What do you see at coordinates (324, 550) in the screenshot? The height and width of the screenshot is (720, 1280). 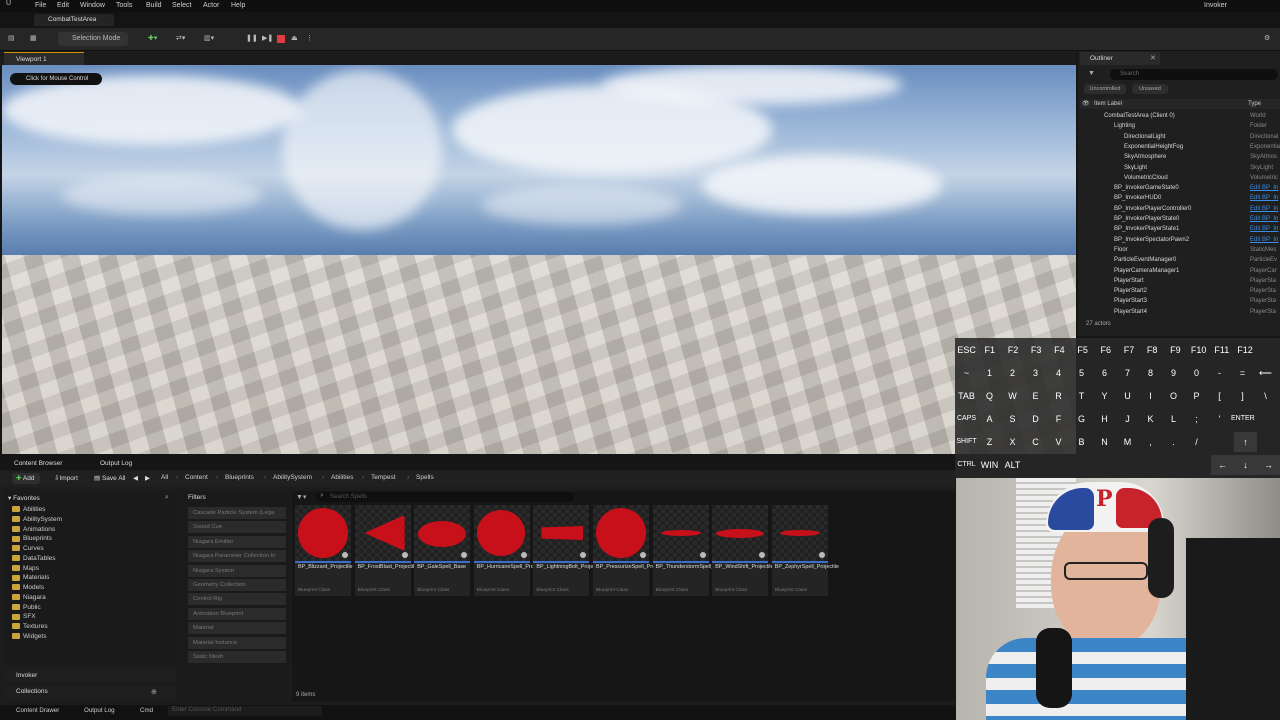 I see `asset-tile: BP_Blizzard_Projectile Blueprint Class` at bounding box center [324, 550].